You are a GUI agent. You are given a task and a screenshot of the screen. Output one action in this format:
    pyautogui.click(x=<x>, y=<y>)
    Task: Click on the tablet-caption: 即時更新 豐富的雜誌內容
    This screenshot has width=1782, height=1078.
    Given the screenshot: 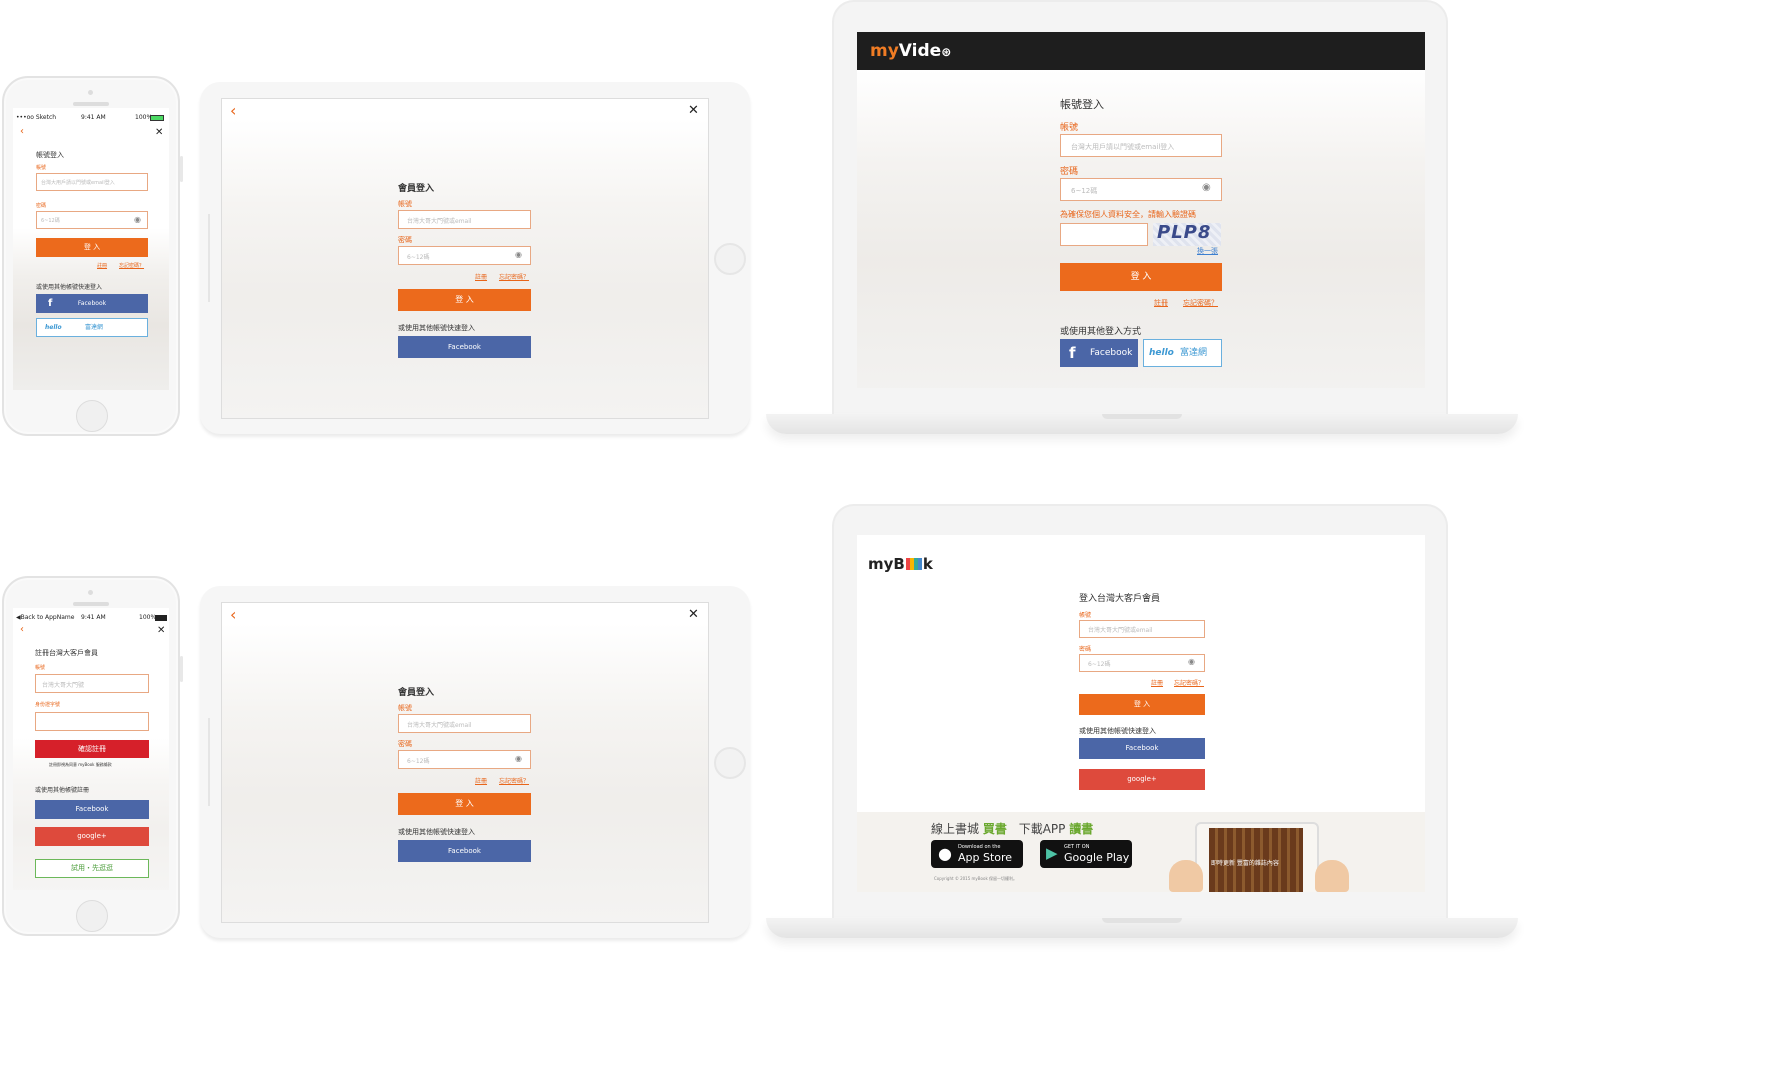 What is the action you would take?
    pyautogui.click(x=1245, y=863)
    